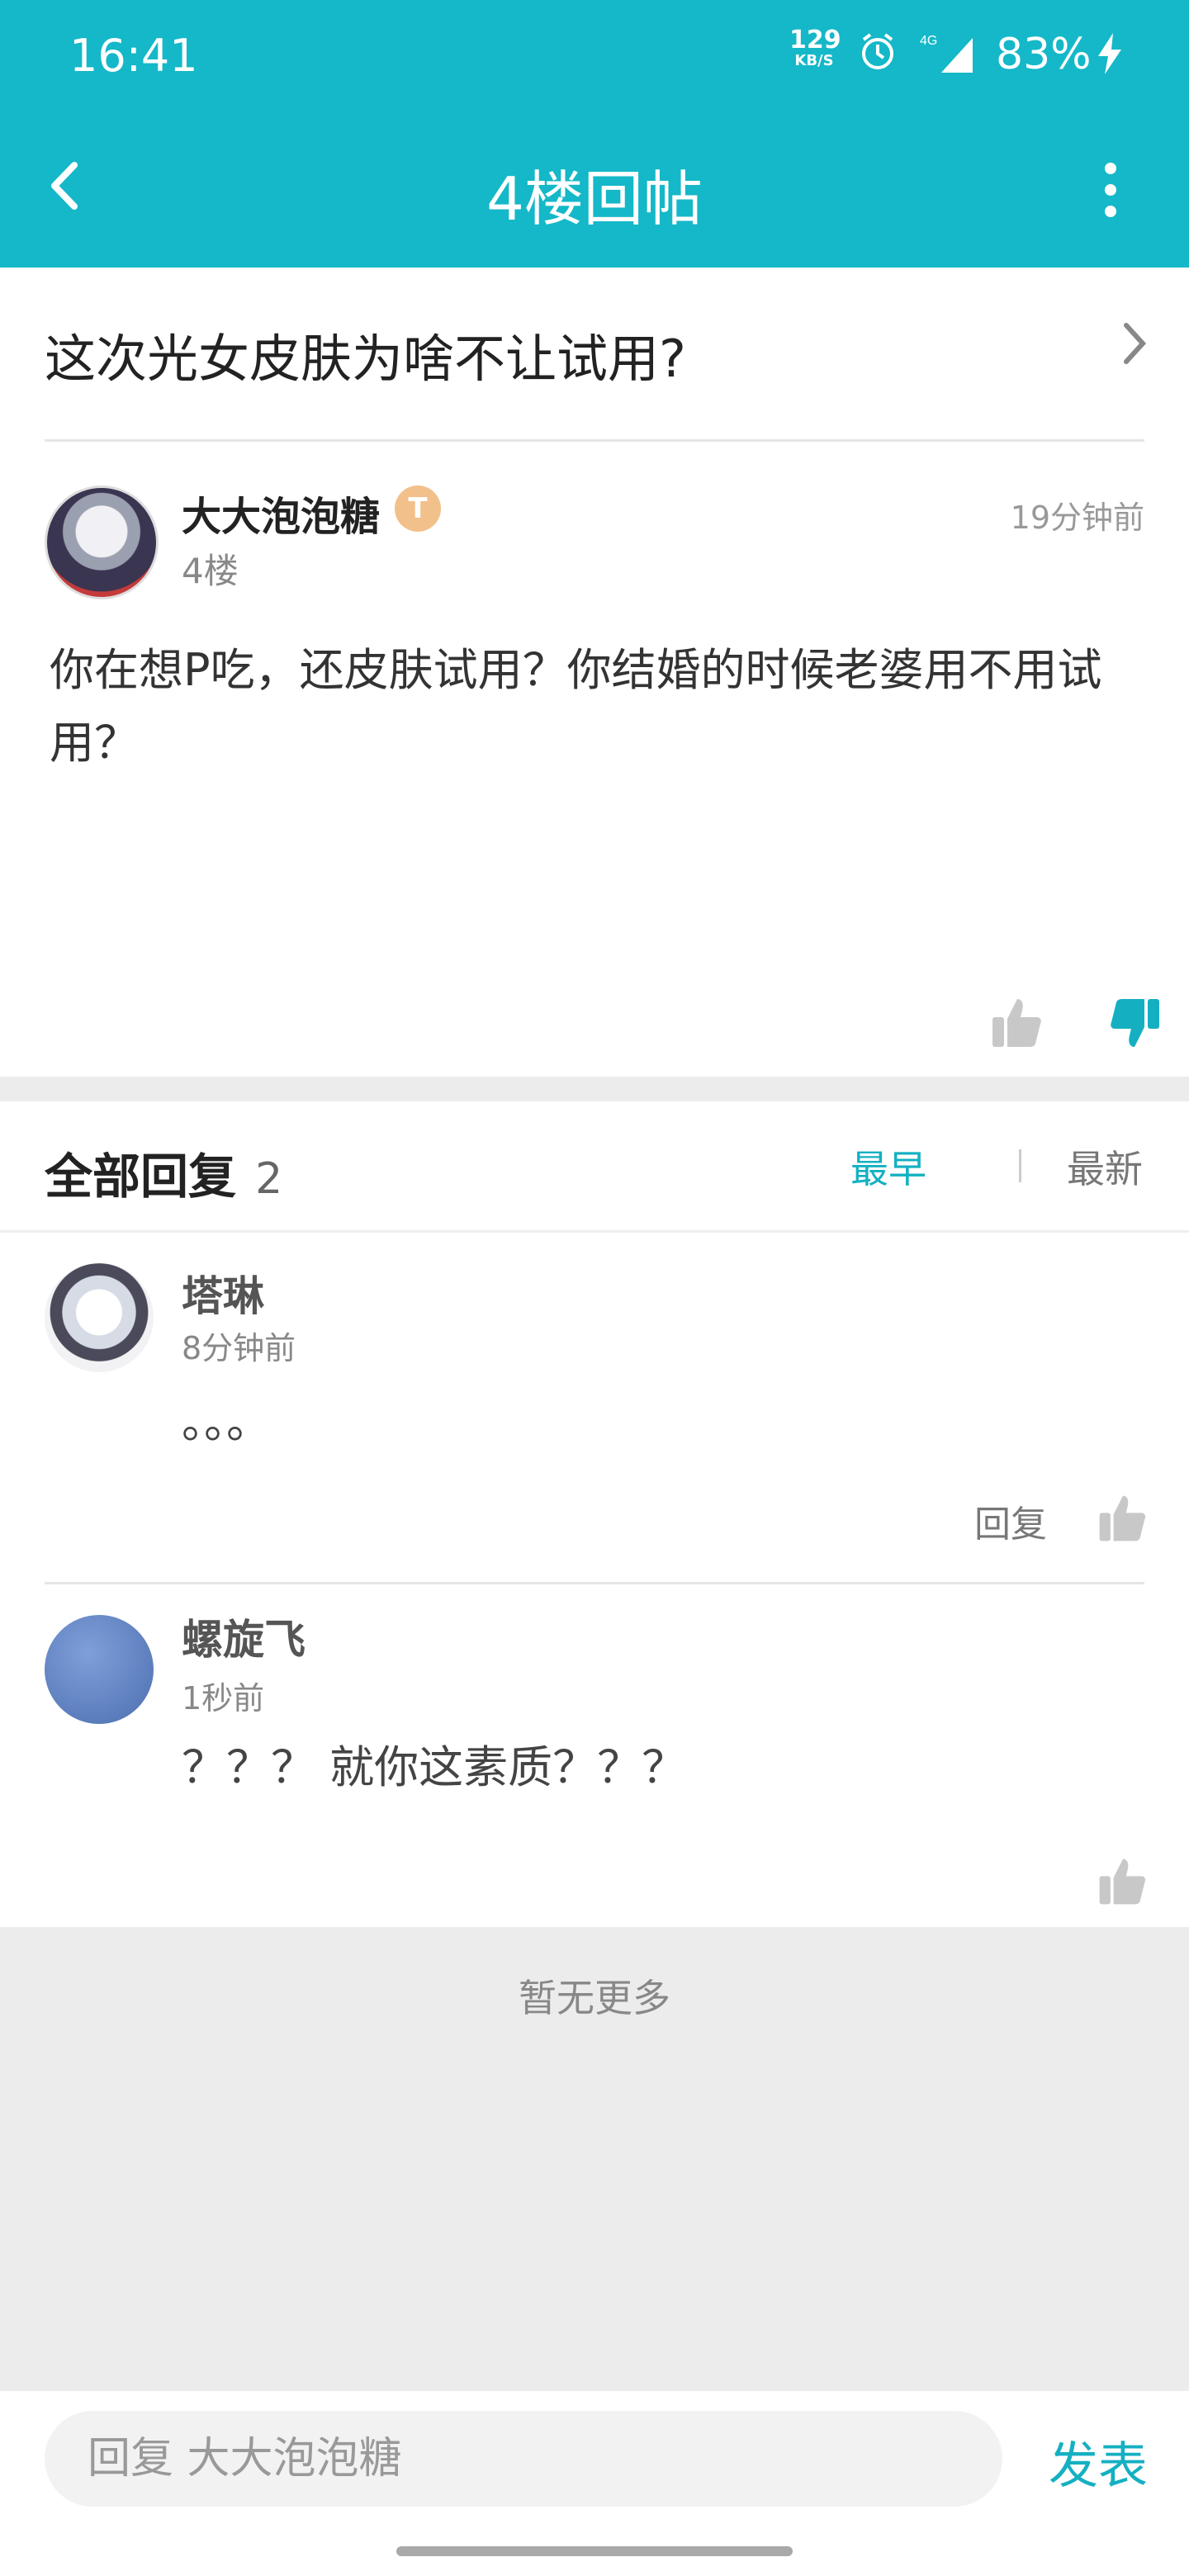 The image size is (1189, 2576). I want to click on floor-number: 4楼, so click(210, 571).